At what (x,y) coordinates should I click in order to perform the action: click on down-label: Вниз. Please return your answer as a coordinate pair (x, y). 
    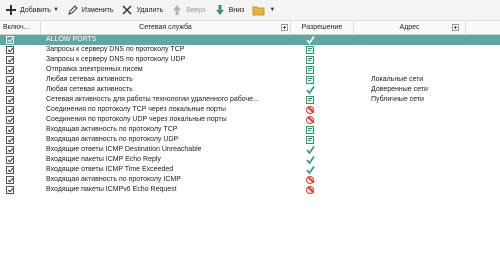
    Looking at the image, I should click on (236, 10).